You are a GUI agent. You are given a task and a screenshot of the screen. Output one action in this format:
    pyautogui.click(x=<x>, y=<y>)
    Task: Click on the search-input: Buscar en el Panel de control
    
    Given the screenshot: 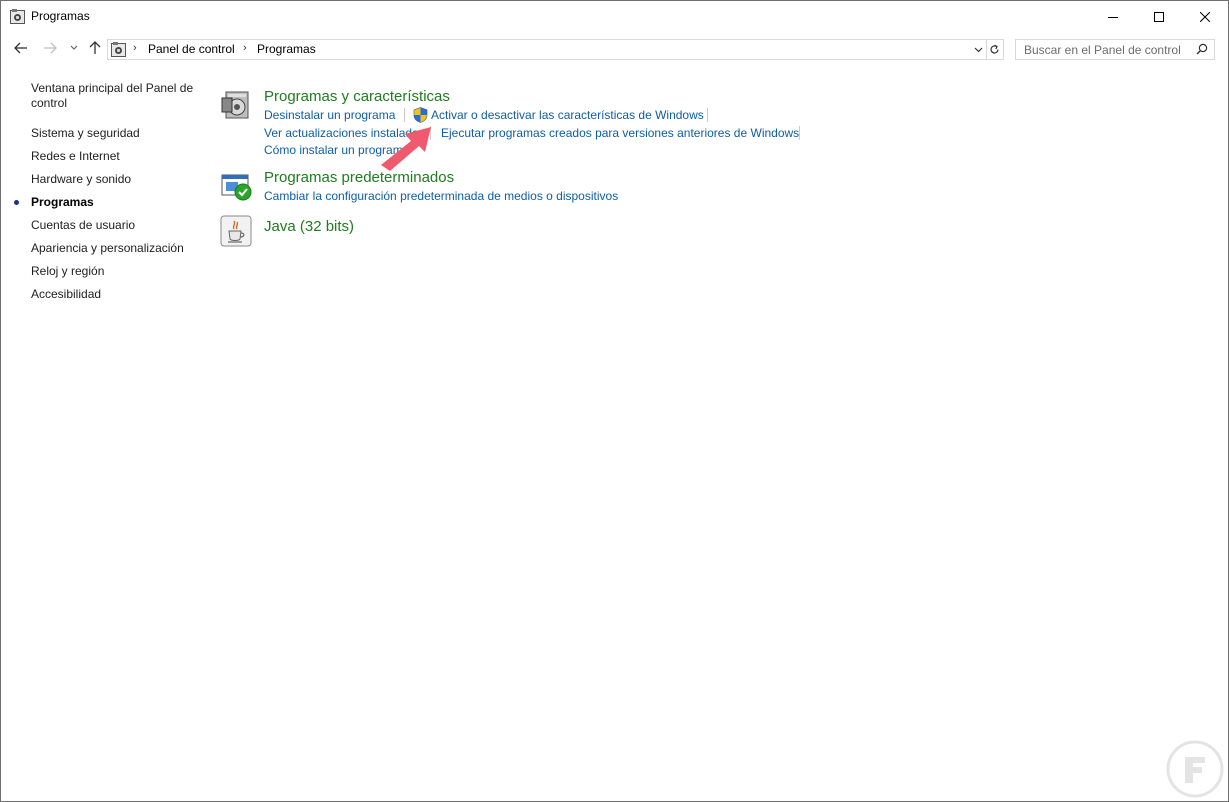 What is the action you would take?
    pyautogui.click(x=1115, y=49)
    